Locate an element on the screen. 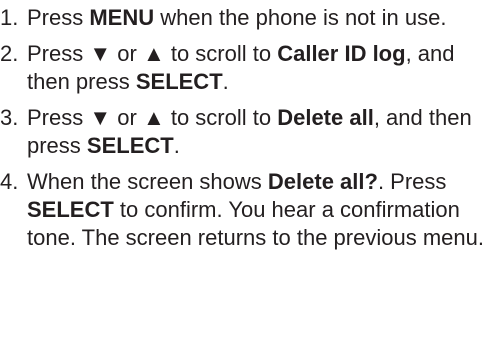 This screenshot has height=344, width=488. delete-all-confirm-label: Delete all? is located at coordinates (322, 181).